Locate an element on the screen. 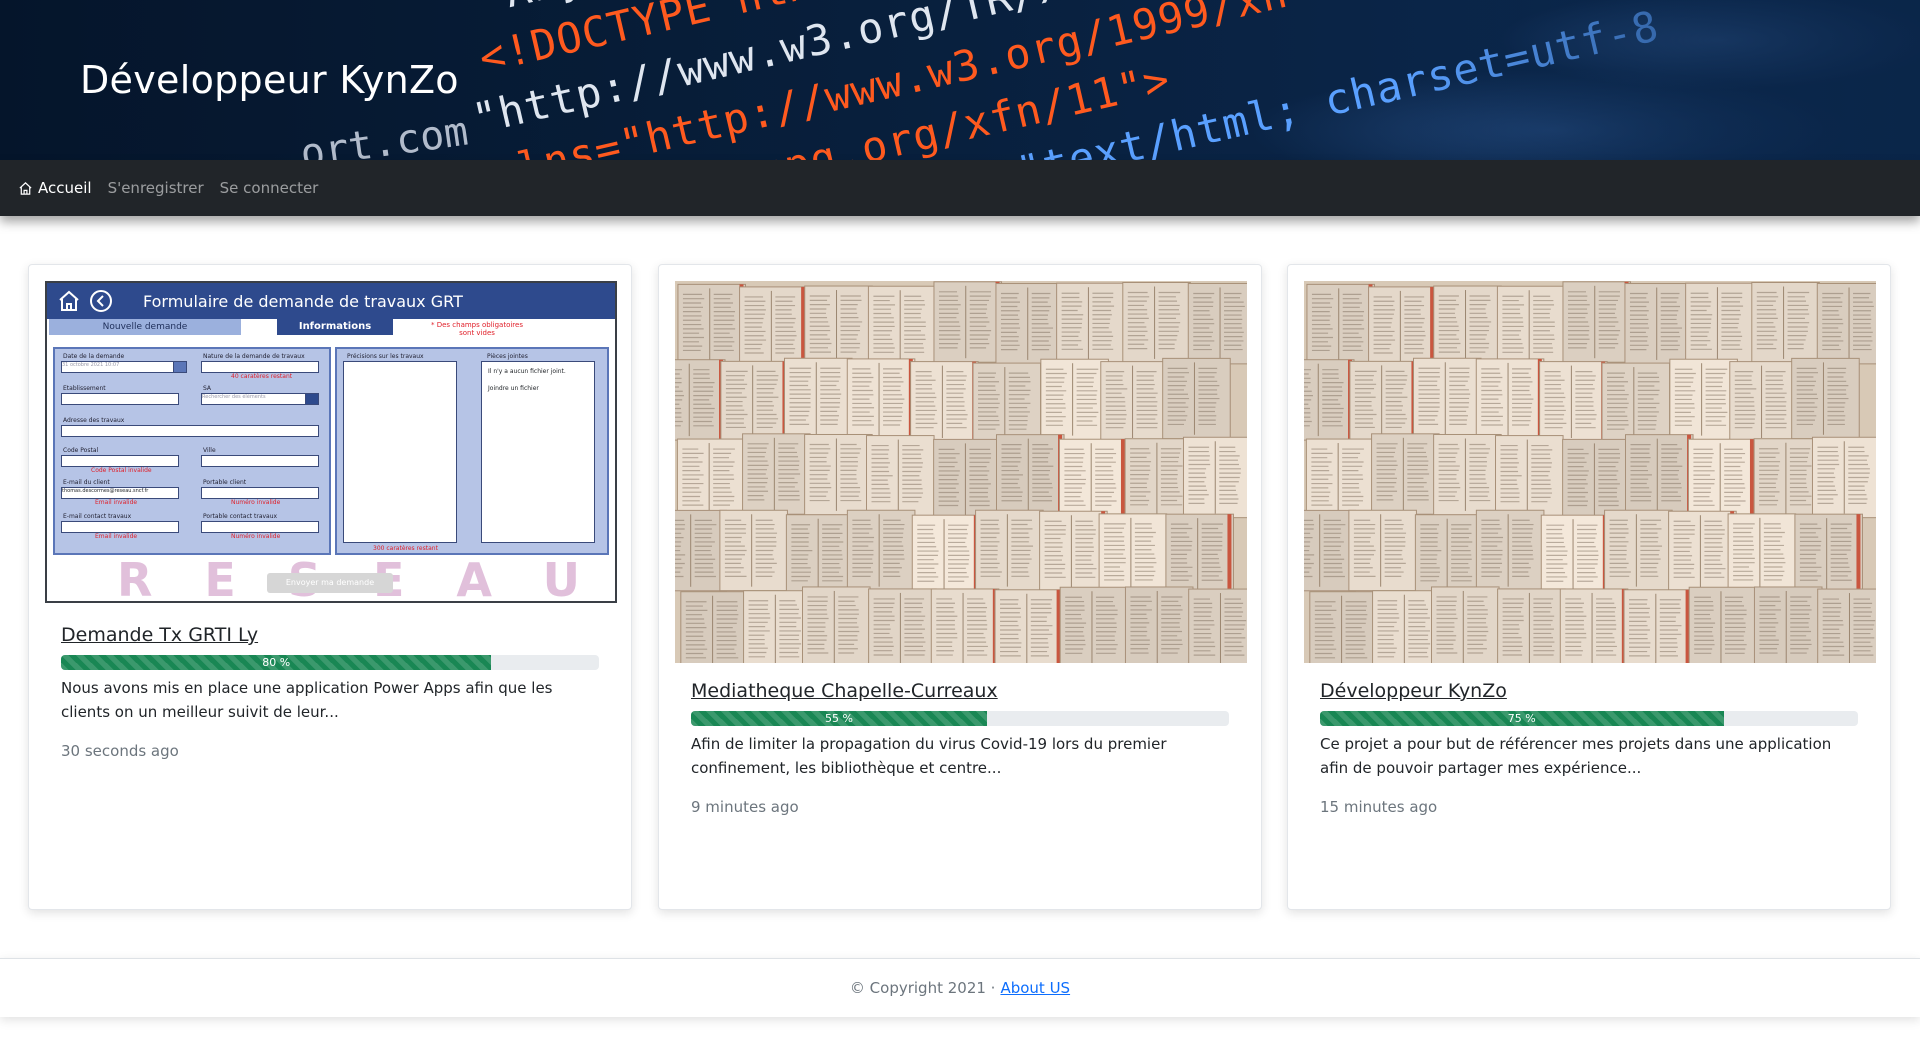  card-timestamp: 15 minutes ago is located at coordinates (1379, 807).